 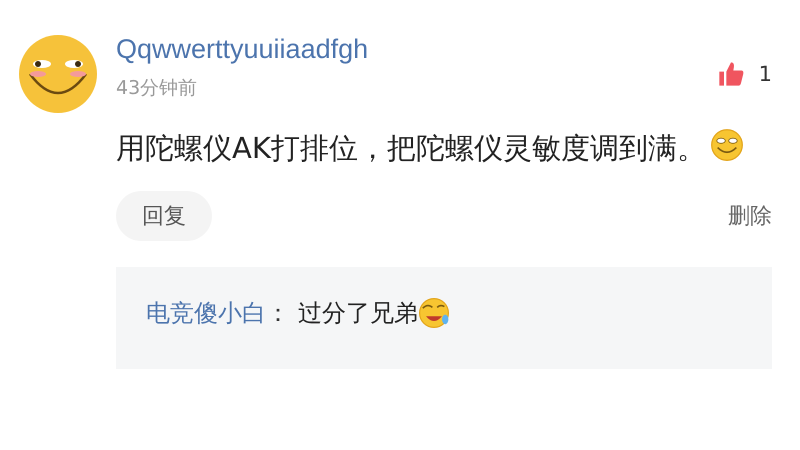 I want to click on grinning-emoji-icon, so click(x=727, y=145).